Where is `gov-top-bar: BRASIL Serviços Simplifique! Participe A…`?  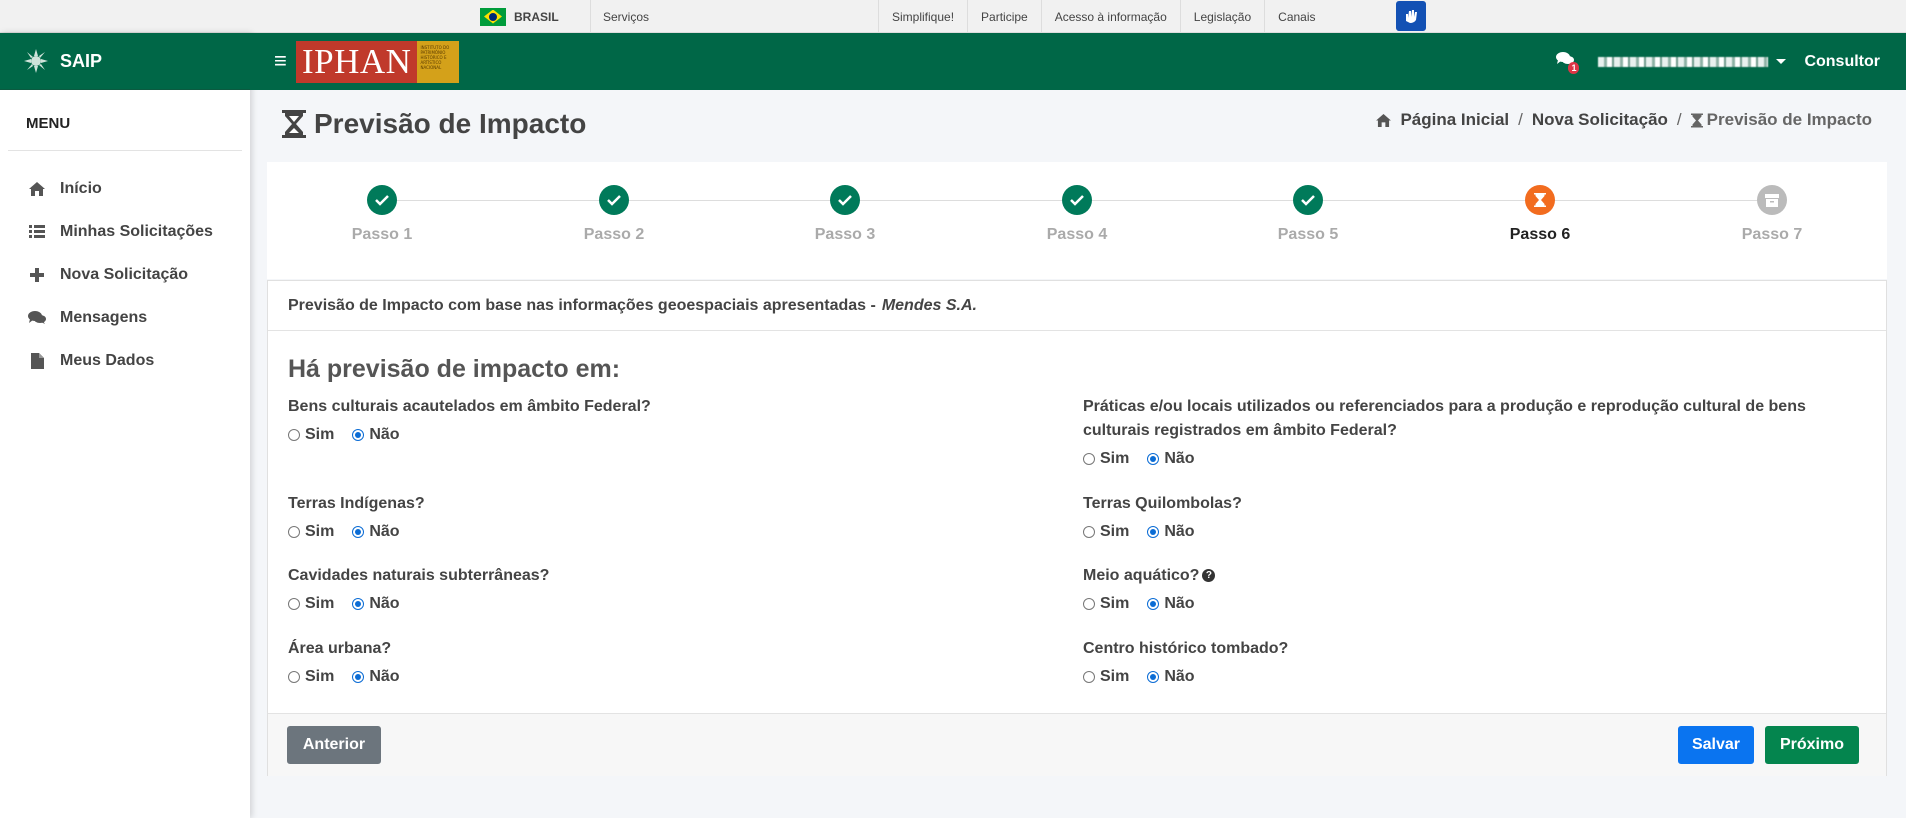 gov-top-bar: BRASIL Serviços Simplifique! Participe A… is located at coordinates (953, 16).